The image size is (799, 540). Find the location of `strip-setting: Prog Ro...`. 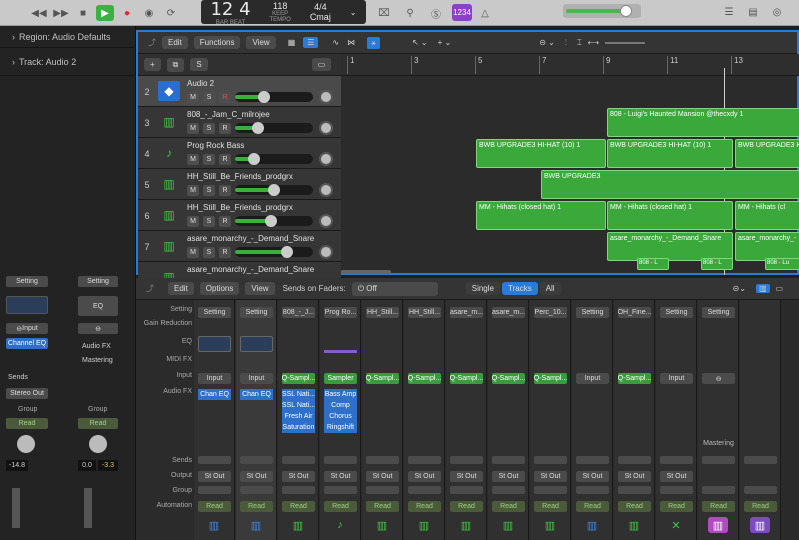

strip-setting: Prog Ro... is located at coordinates (340, 312).